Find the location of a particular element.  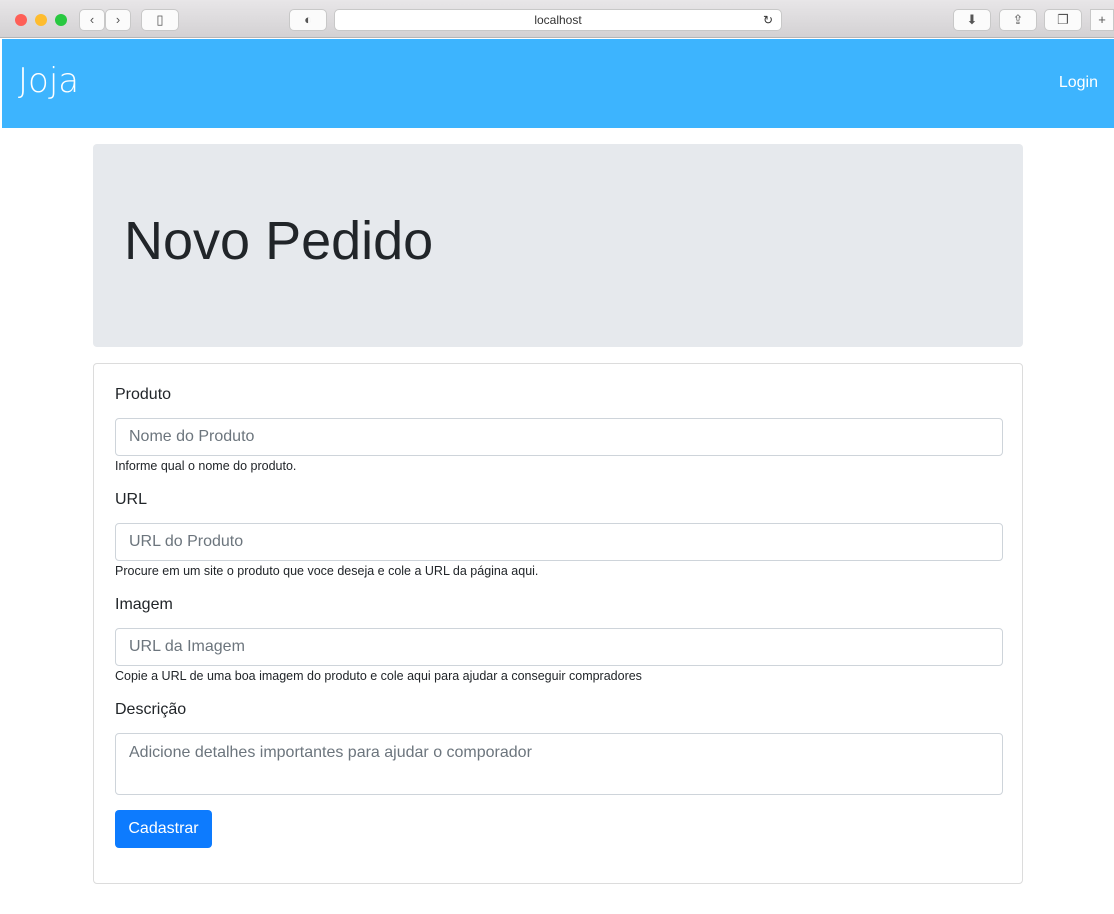

image-url-input: URL da Imagem is located at coordinates (559, 647).